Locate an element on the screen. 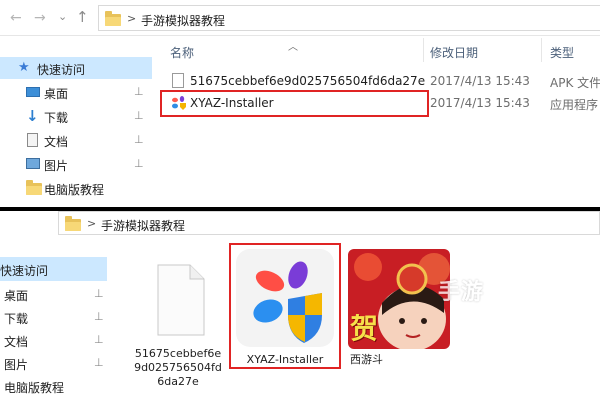 This screenshot has width=600, height=400. navigation-pane: ★ 快速访问 桌面 ⊥ ↓ 下载 ⊥ 文档 ⊥ 图片 ⊥ 电脑版教程 is located at coordinates (76, 123).